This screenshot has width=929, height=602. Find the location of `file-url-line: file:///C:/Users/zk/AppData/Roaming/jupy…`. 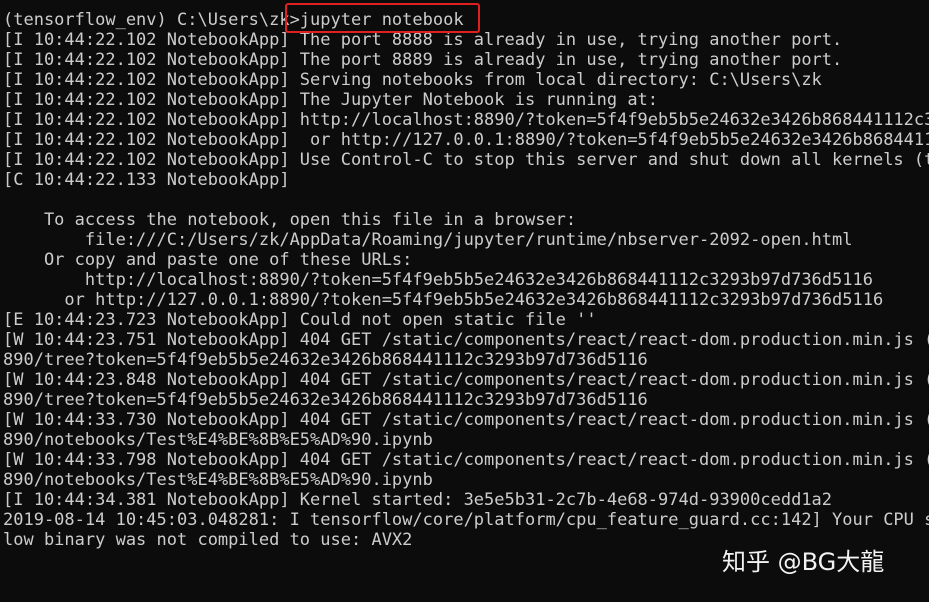

file-url-line: file:///C:/Users/zk/AppData/Roaming/jupy… is located at coordinates (428, 240).